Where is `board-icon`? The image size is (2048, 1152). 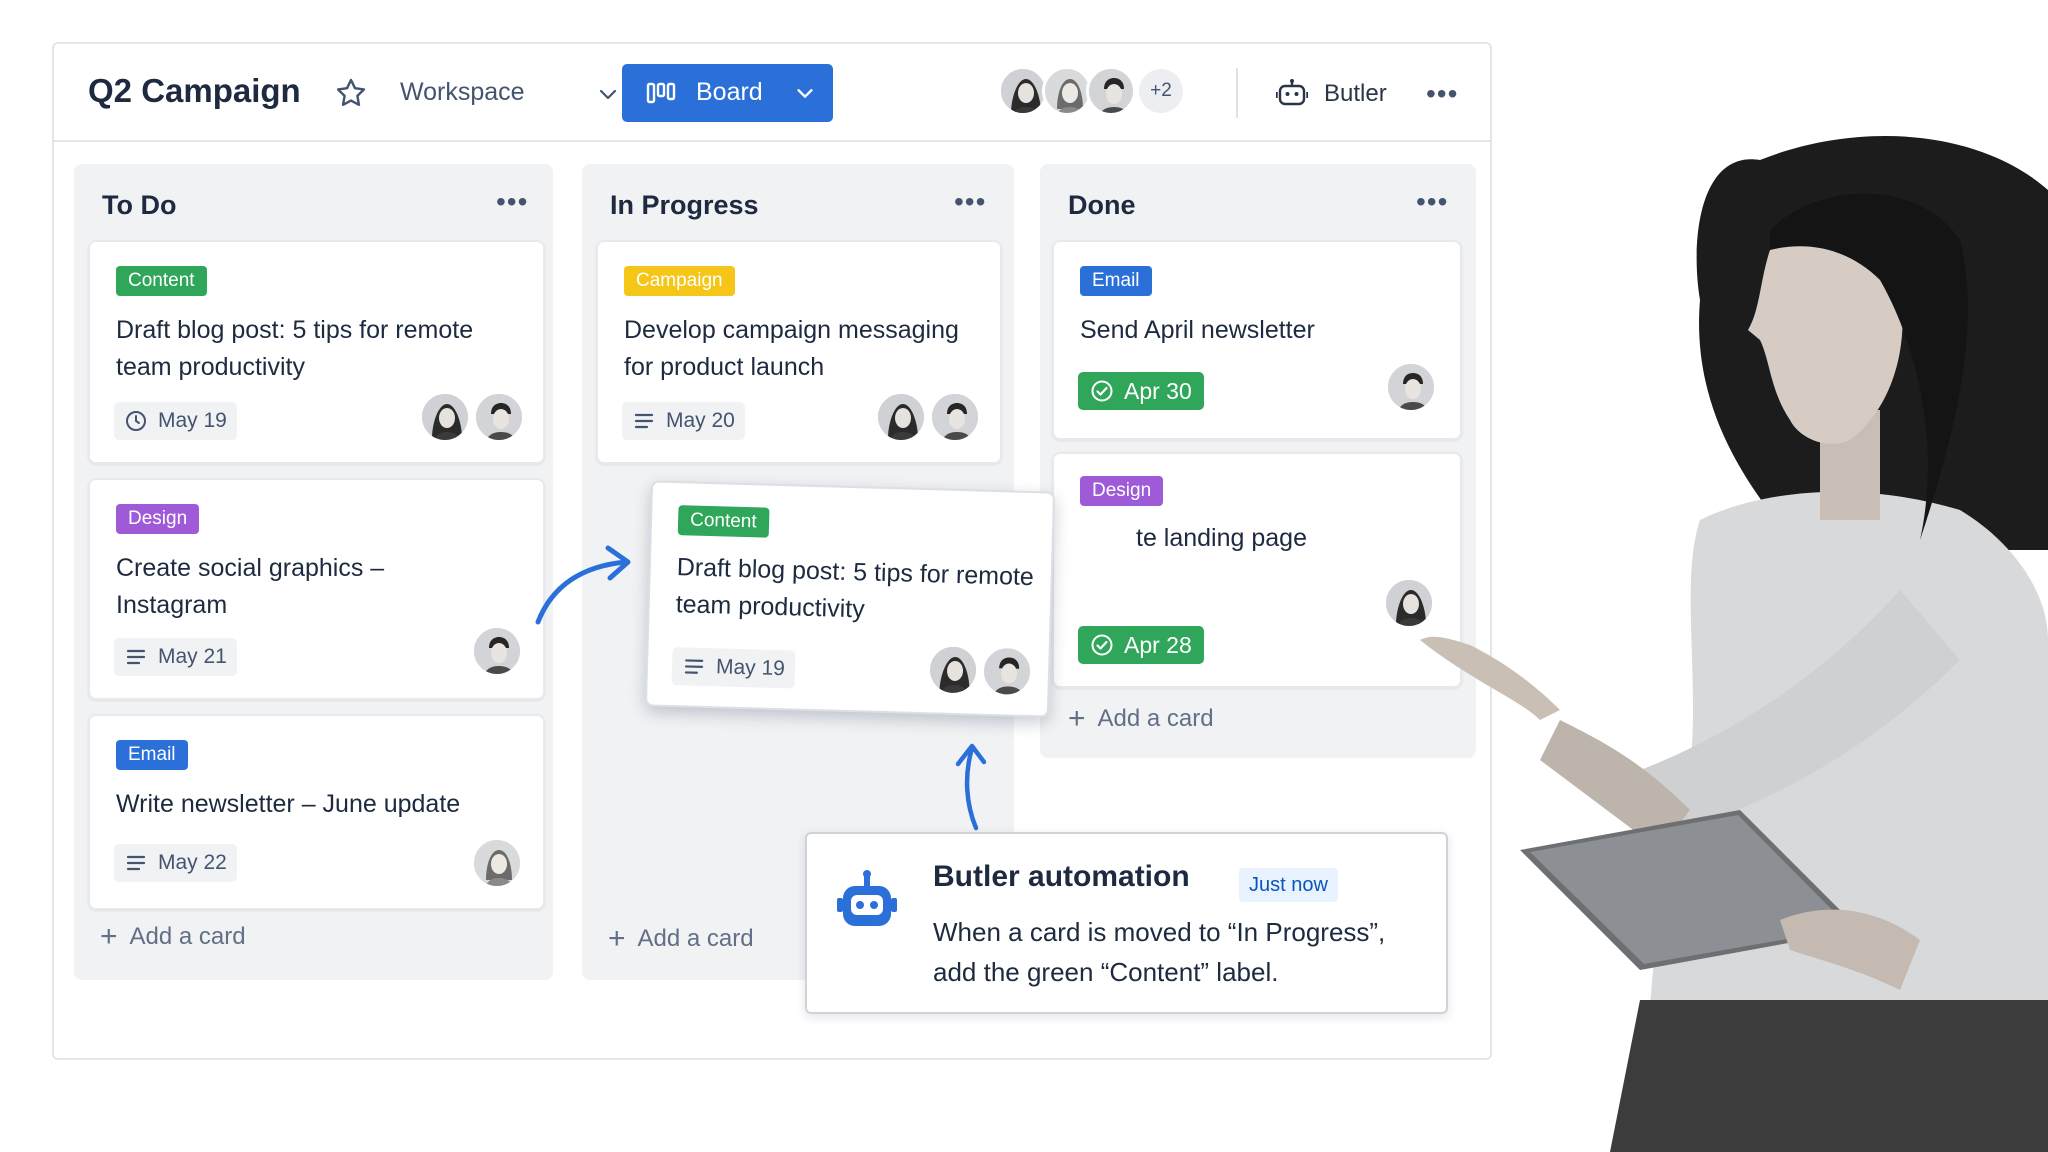 board-icon is located at coordinates (661, 93).